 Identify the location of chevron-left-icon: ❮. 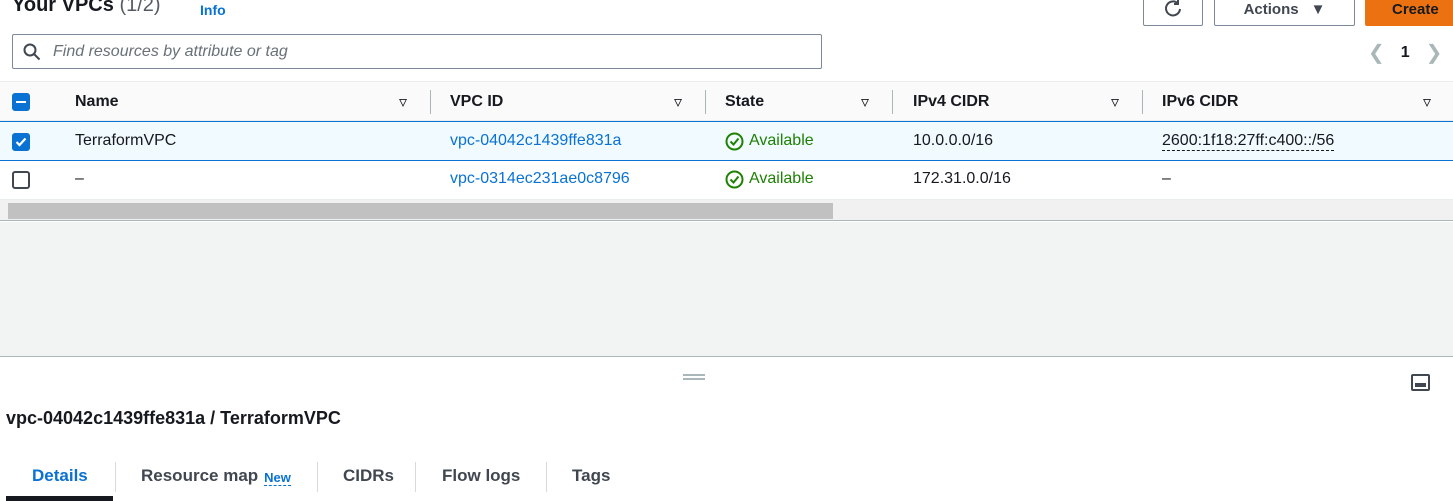
(1376, 52).